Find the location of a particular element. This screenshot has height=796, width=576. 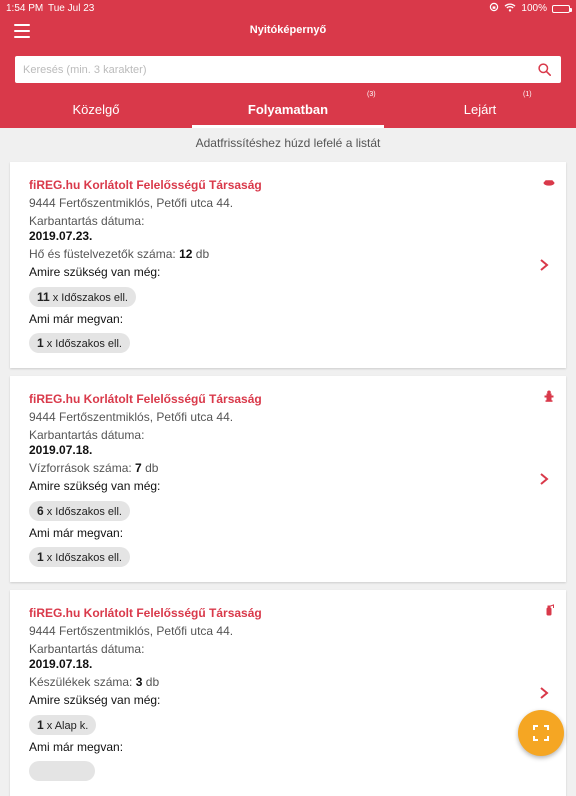

hydrant-icon is located at coordinates (549, 395).